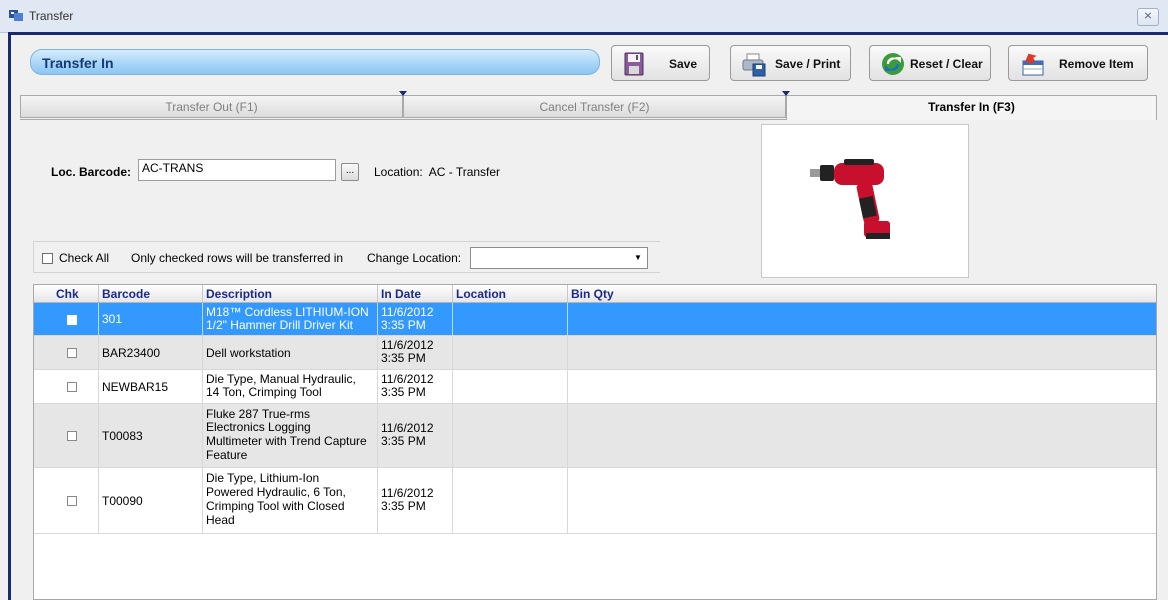 The height and width of the screenshot is (600, 1168). Describe the element at coordinates (683, 64) in the screenshot. I see `save-label: Save` at that location.